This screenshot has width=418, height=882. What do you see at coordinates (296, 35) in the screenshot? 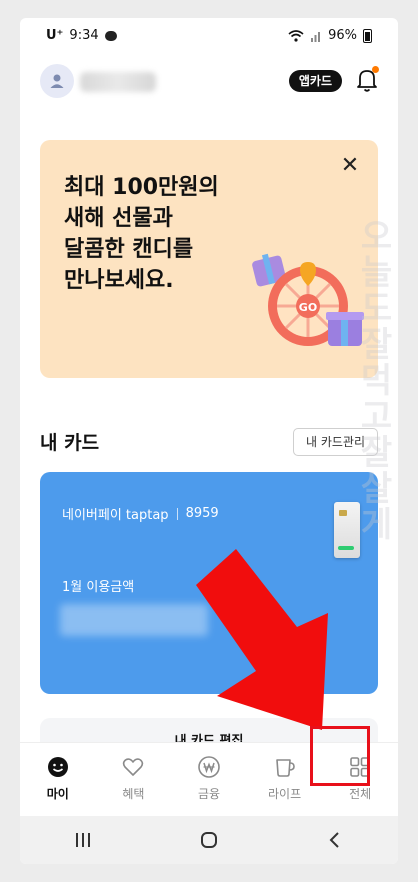
I see `wifi-icon` at bounding box center [296, 35].